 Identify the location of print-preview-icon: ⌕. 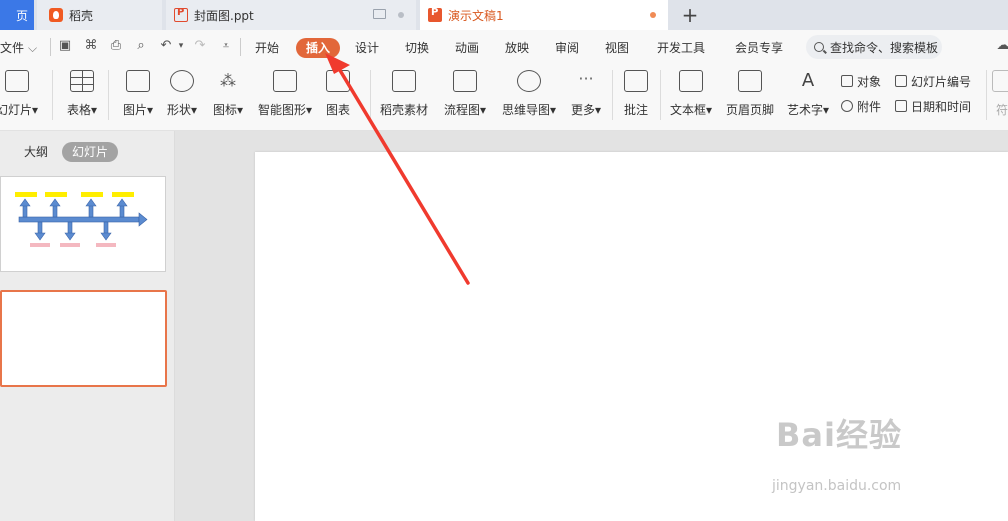
(141, 46).